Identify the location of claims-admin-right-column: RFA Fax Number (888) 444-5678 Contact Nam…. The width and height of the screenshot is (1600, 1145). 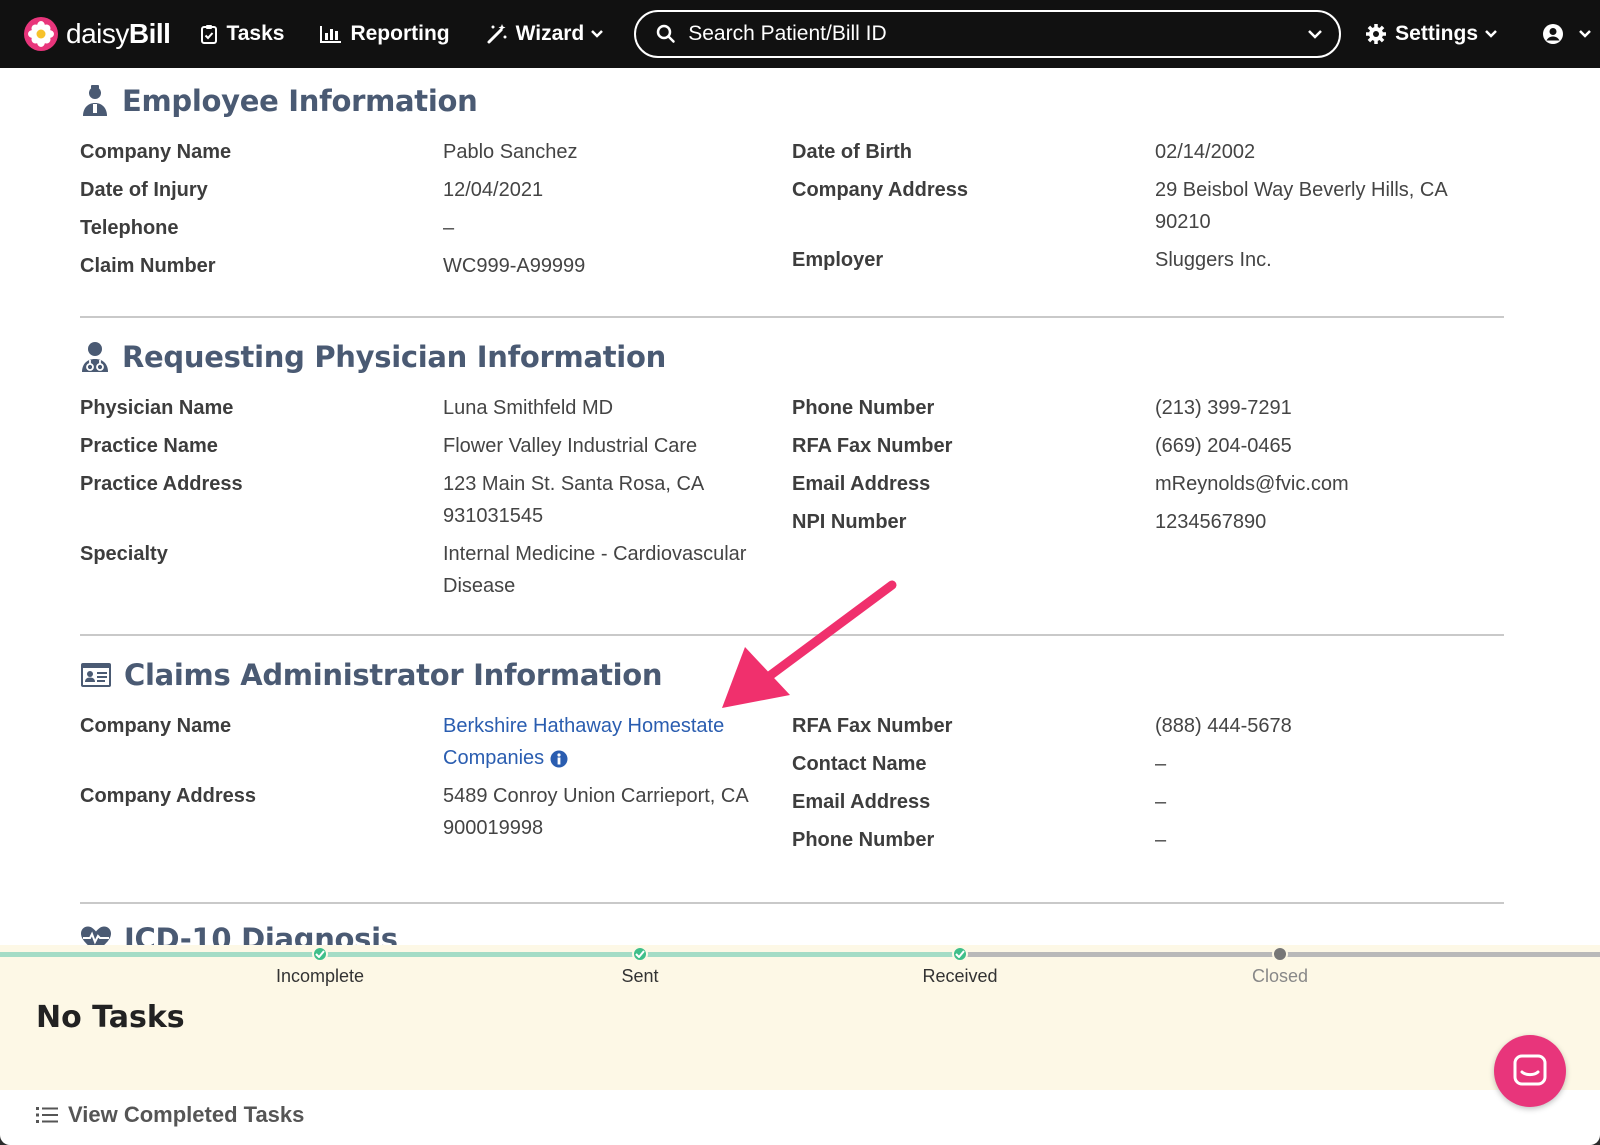
(1148, 786).